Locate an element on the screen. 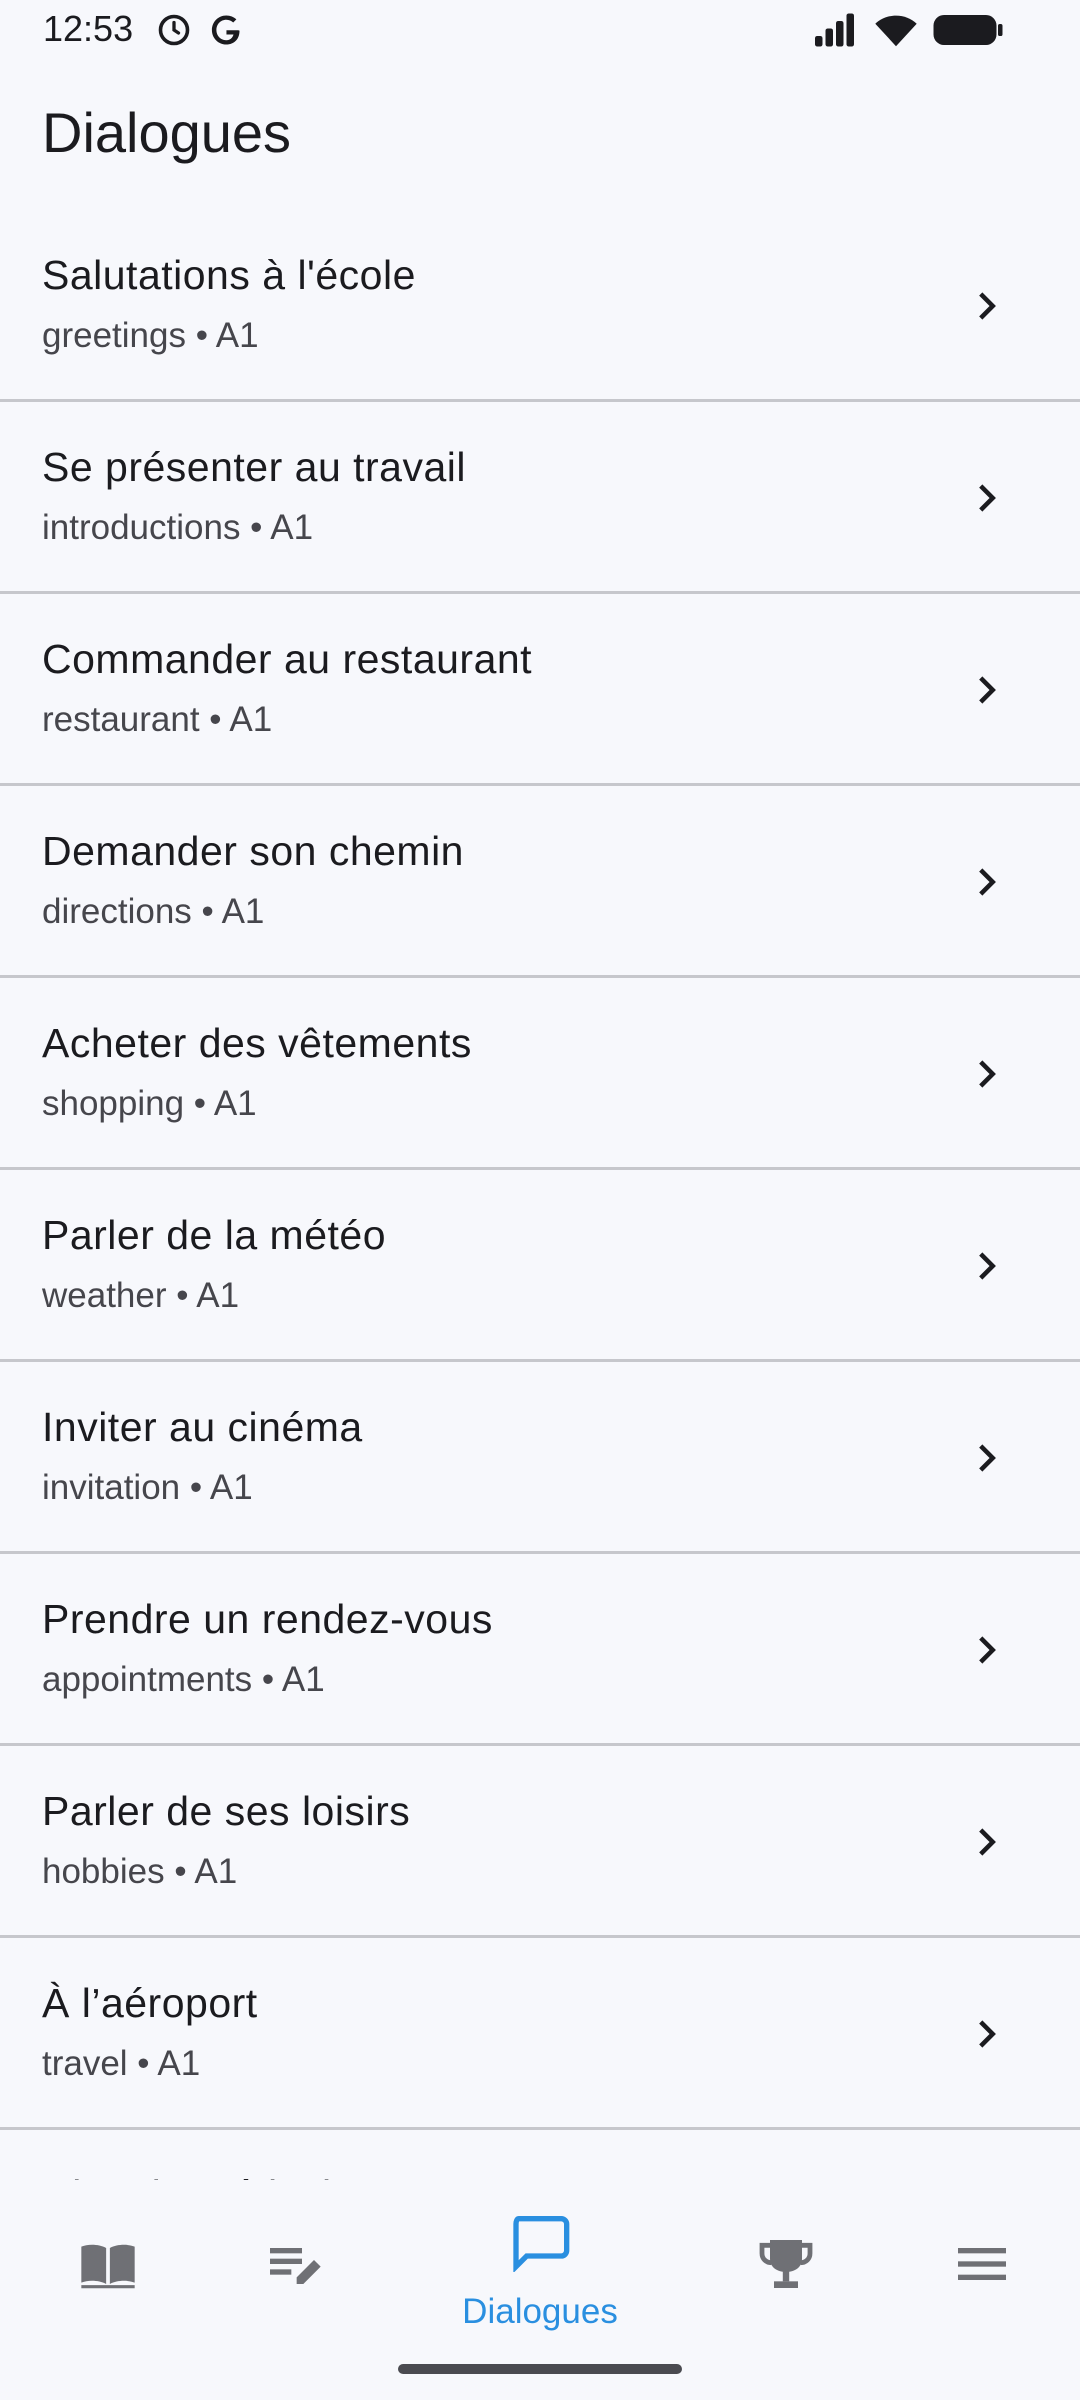 Image resolution: width=1080 pixels, height=2400 pixels. dialogue-title: Acheter des vêtements is located at coordinates (257, 1043).